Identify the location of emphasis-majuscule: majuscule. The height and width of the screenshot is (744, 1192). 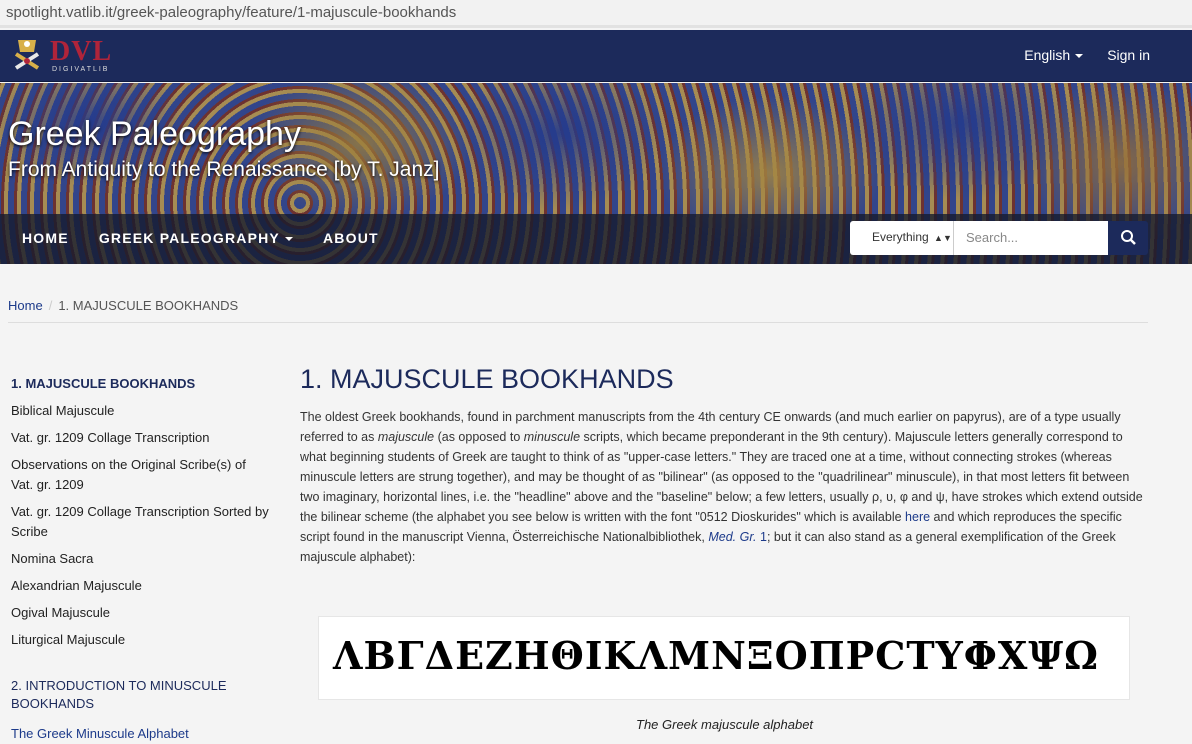
(406, 437).